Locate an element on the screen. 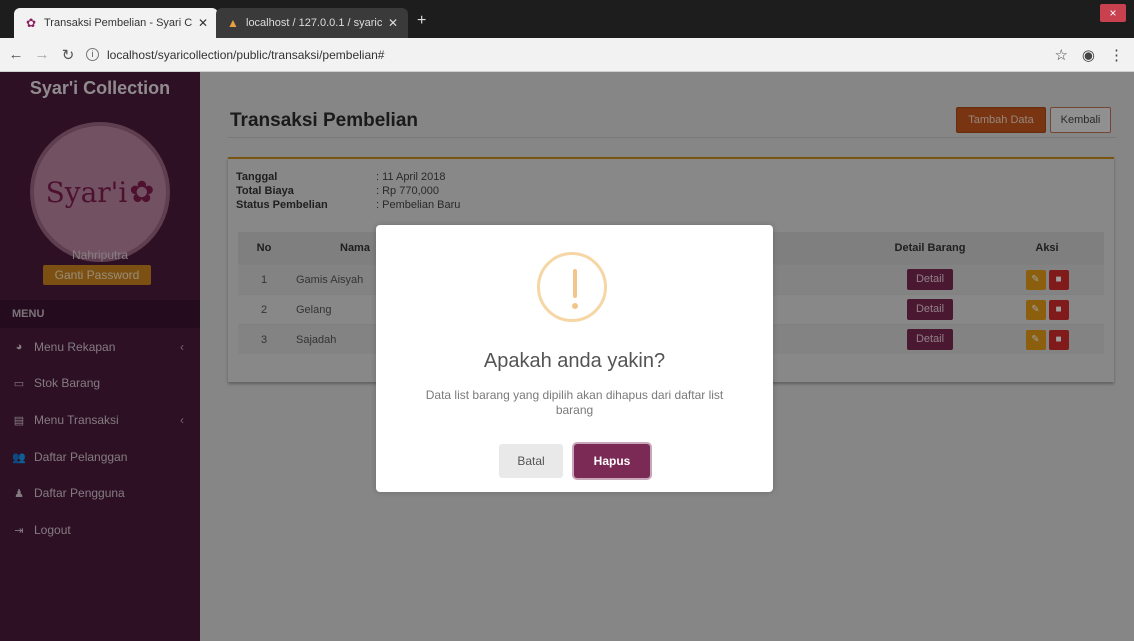 This screenshot has width=1134, height=641. browser-actions: ☆ ◉ ⋮ is located at coordinates (1089, 55).